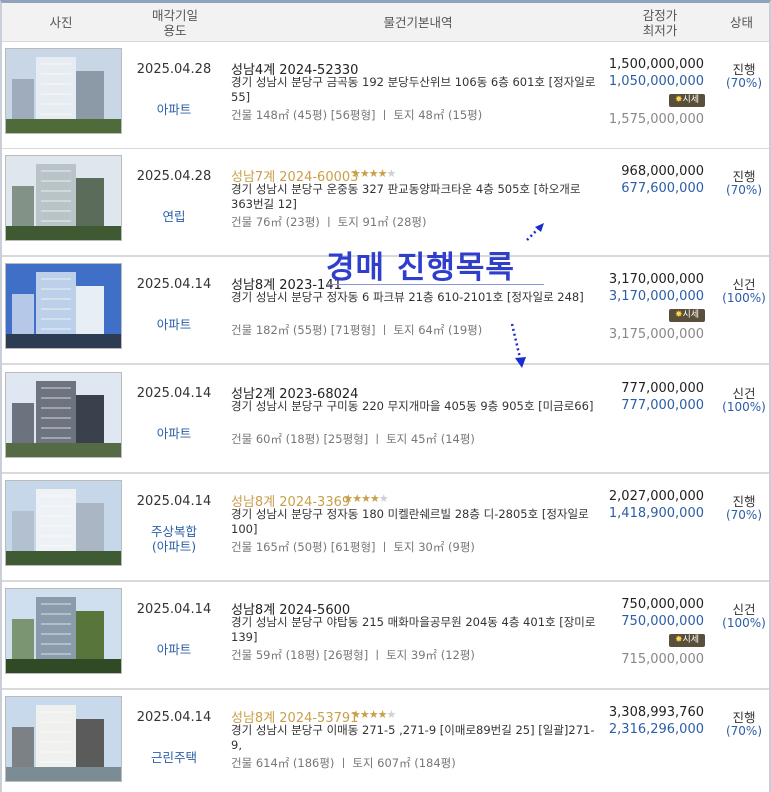  What do you see at coordinates (656, 334) in the screenshot?
I see `market-price: 3,175,000,000` at bounding box center [656, 334].